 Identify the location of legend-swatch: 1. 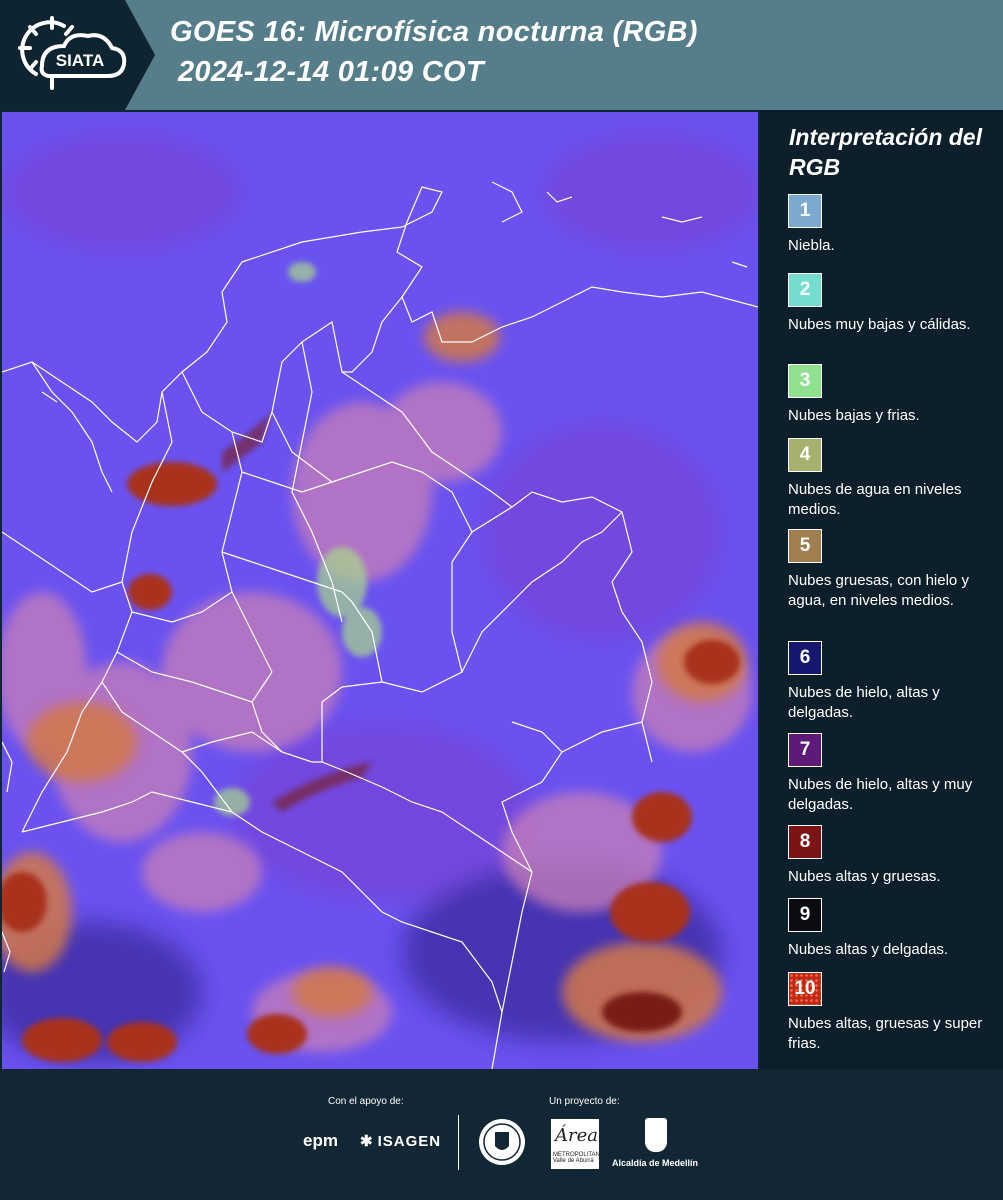
(805, 211).